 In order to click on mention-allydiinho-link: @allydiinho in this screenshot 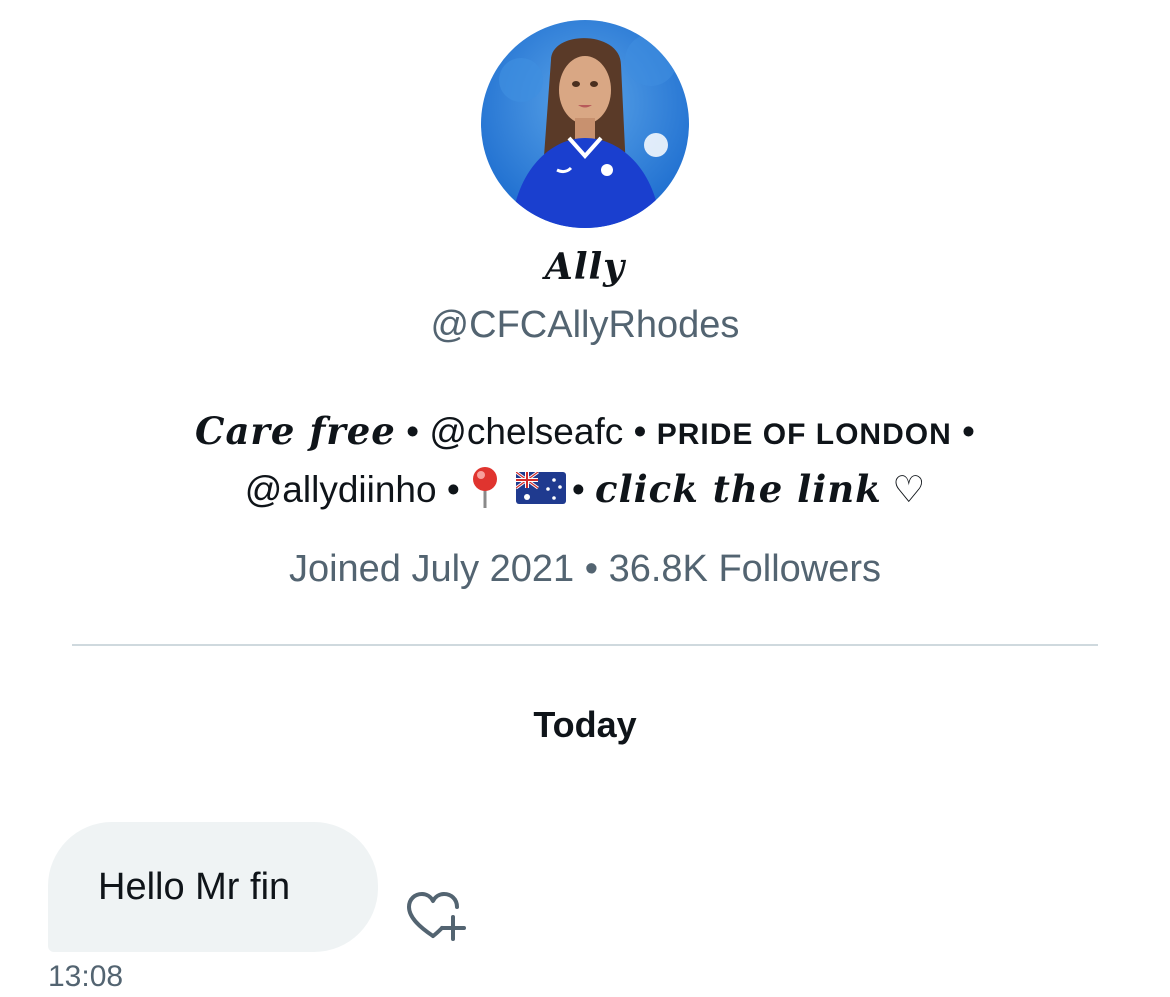, I will do `click(341, 489)`.